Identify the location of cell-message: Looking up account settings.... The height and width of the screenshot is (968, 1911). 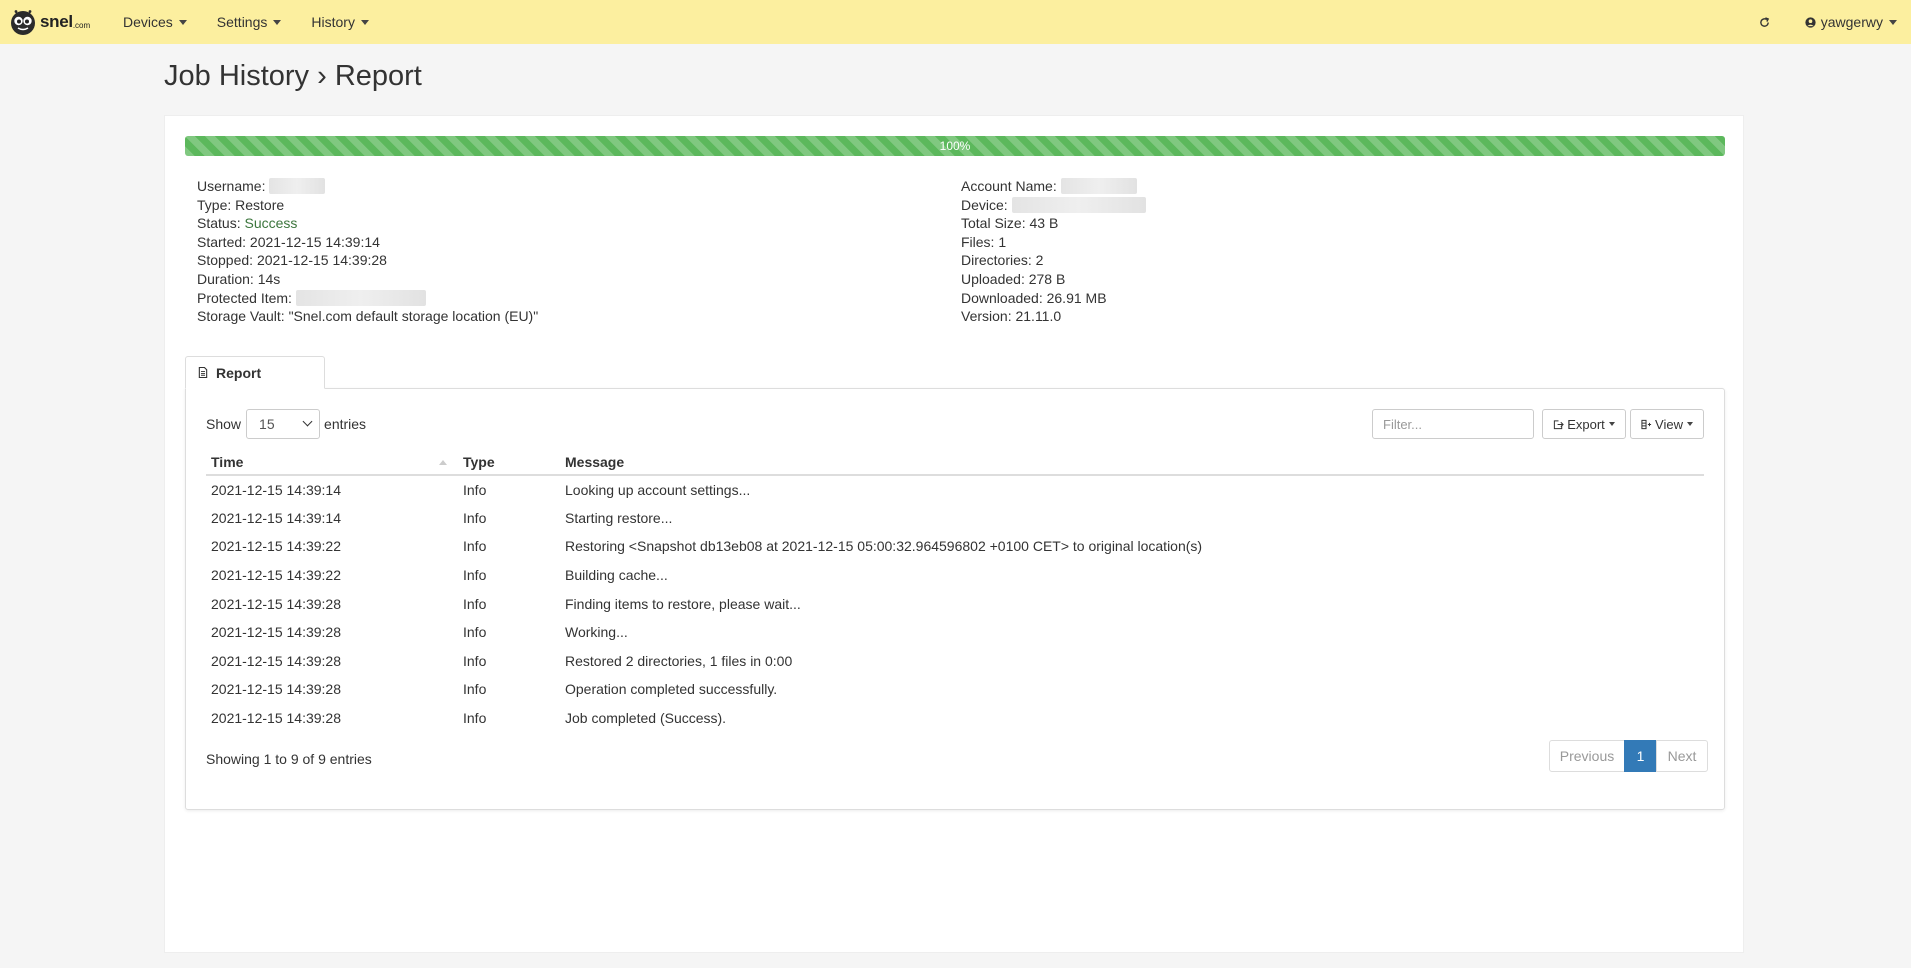
(658, 489).